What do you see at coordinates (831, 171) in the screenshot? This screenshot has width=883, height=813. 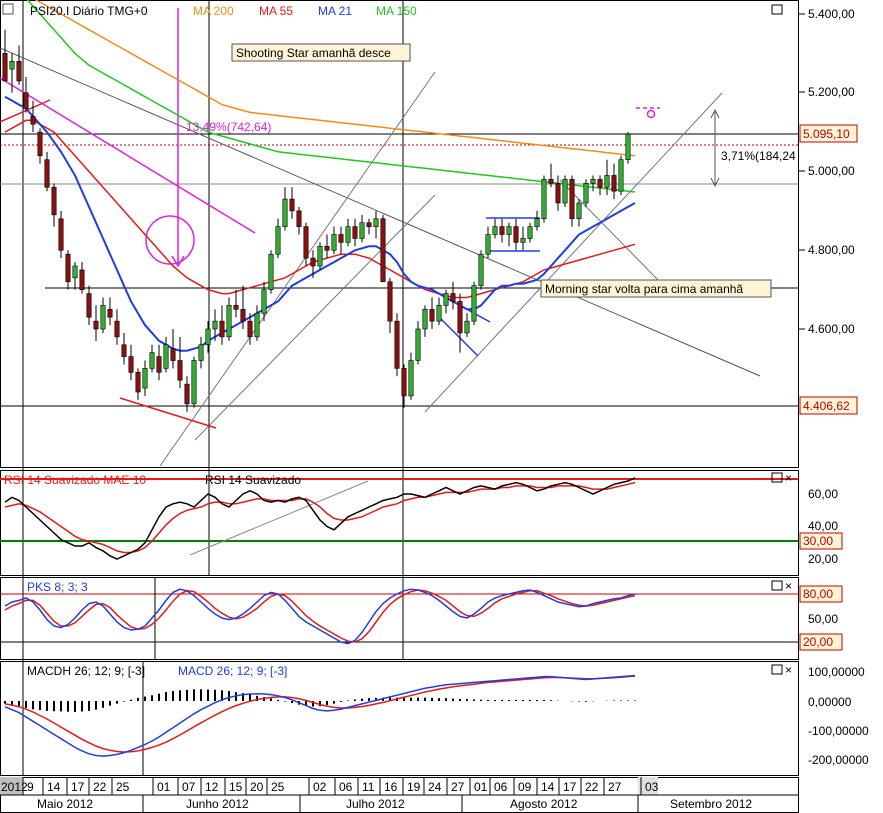 I see `y-tick: 5.000,00` at bounding box center [831, 171].